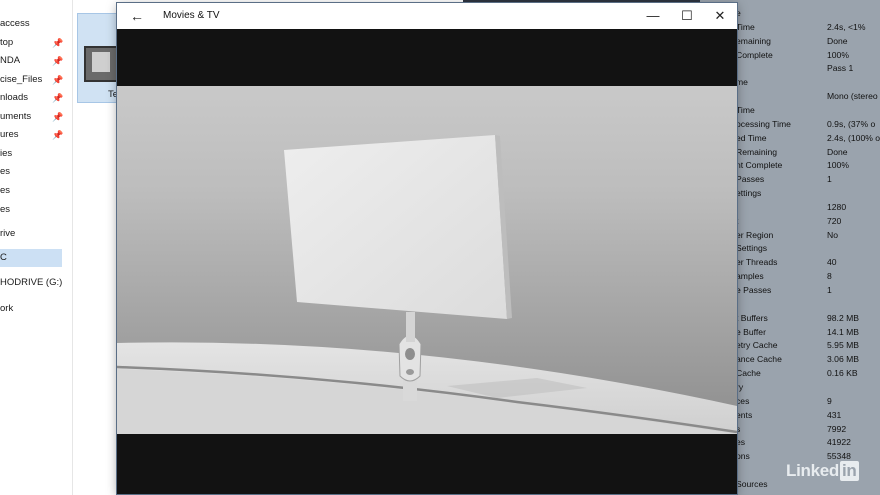 The width and height of the screenshot is (880, 495). Describe the element at coordinates (15, 23) in the screenshot. I see `nav-item-label: access` at that location.